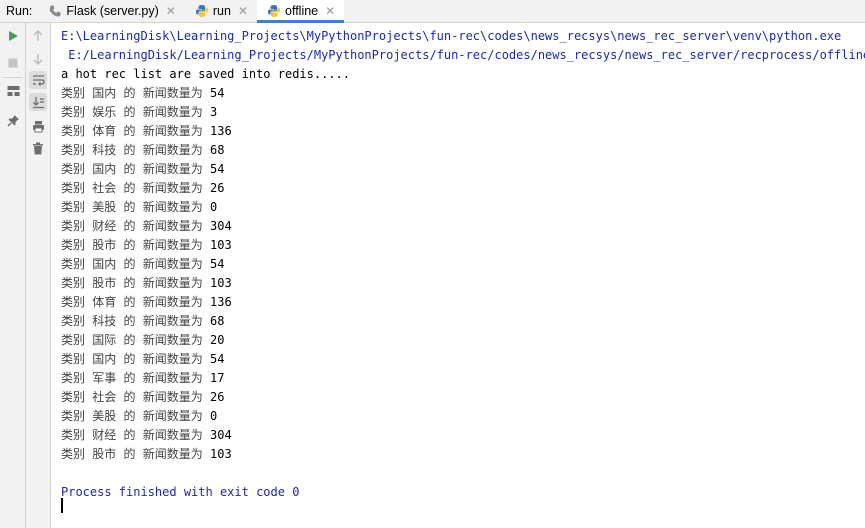 The width and height of the screenshot is (865, 528). I want to click on tab-flask-server: Flask (server.py) ✕, so click(111, 11).